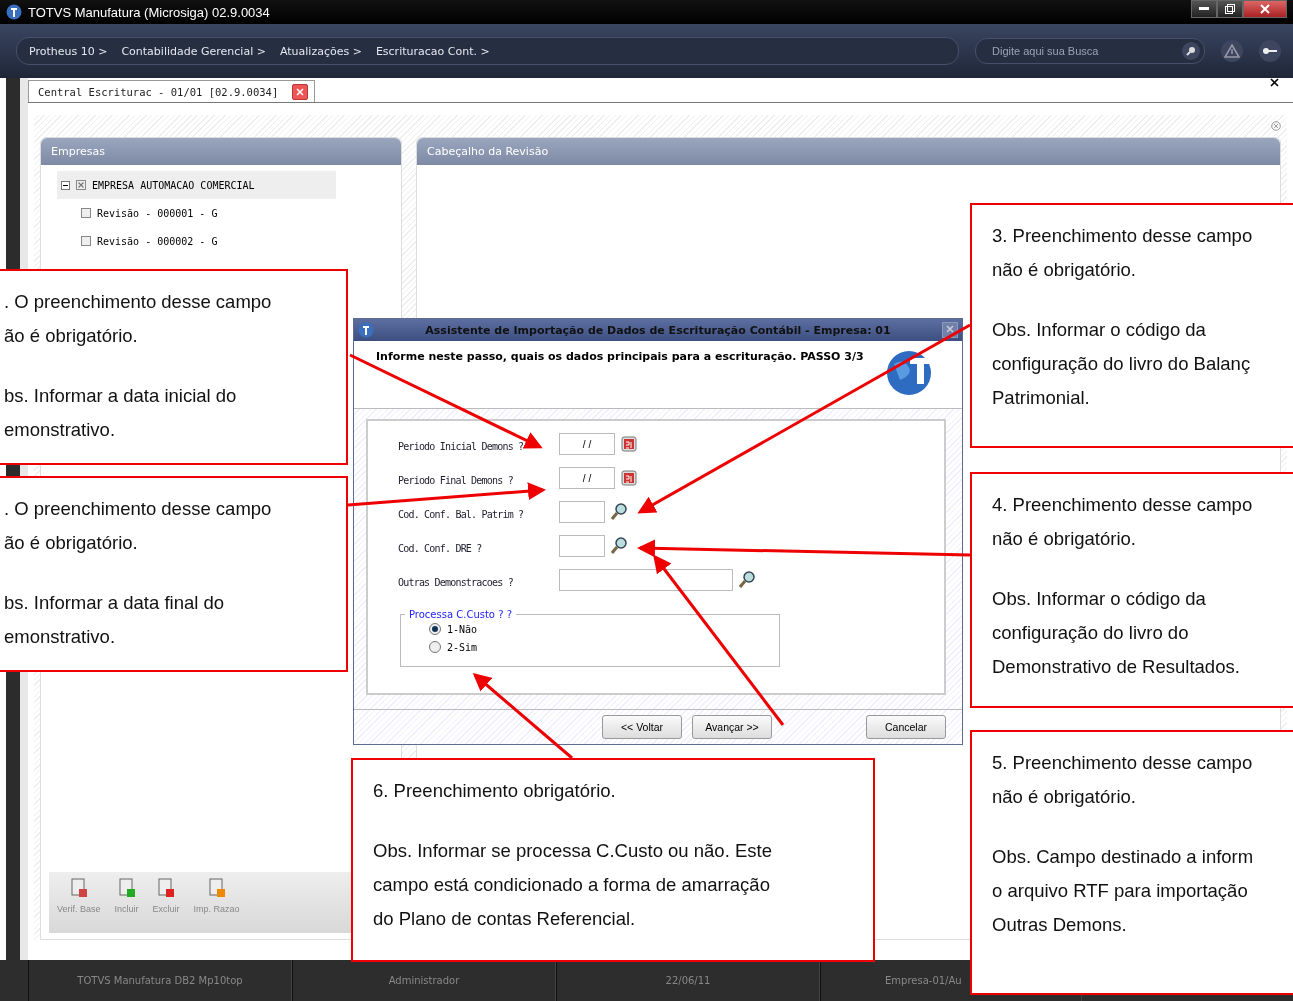 The width and height of the screenshot is (1293, 1001). What do you see at coordinates (126, 888) in the screenshot?
I see `add-document-icon` at bounding box center [126, 888].